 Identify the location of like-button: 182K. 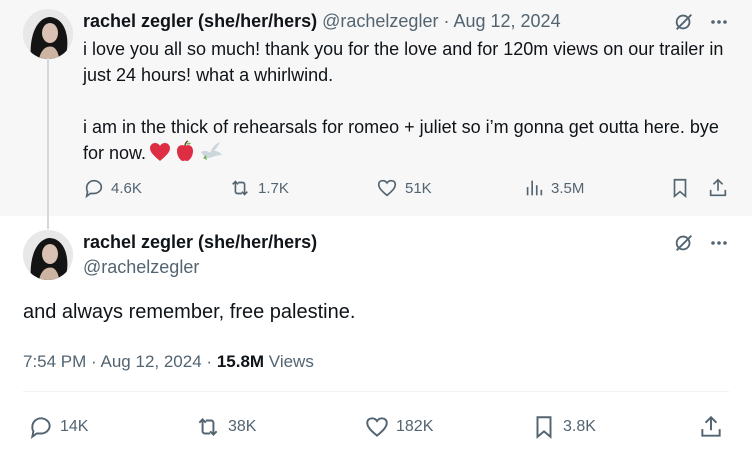
(398, 427).